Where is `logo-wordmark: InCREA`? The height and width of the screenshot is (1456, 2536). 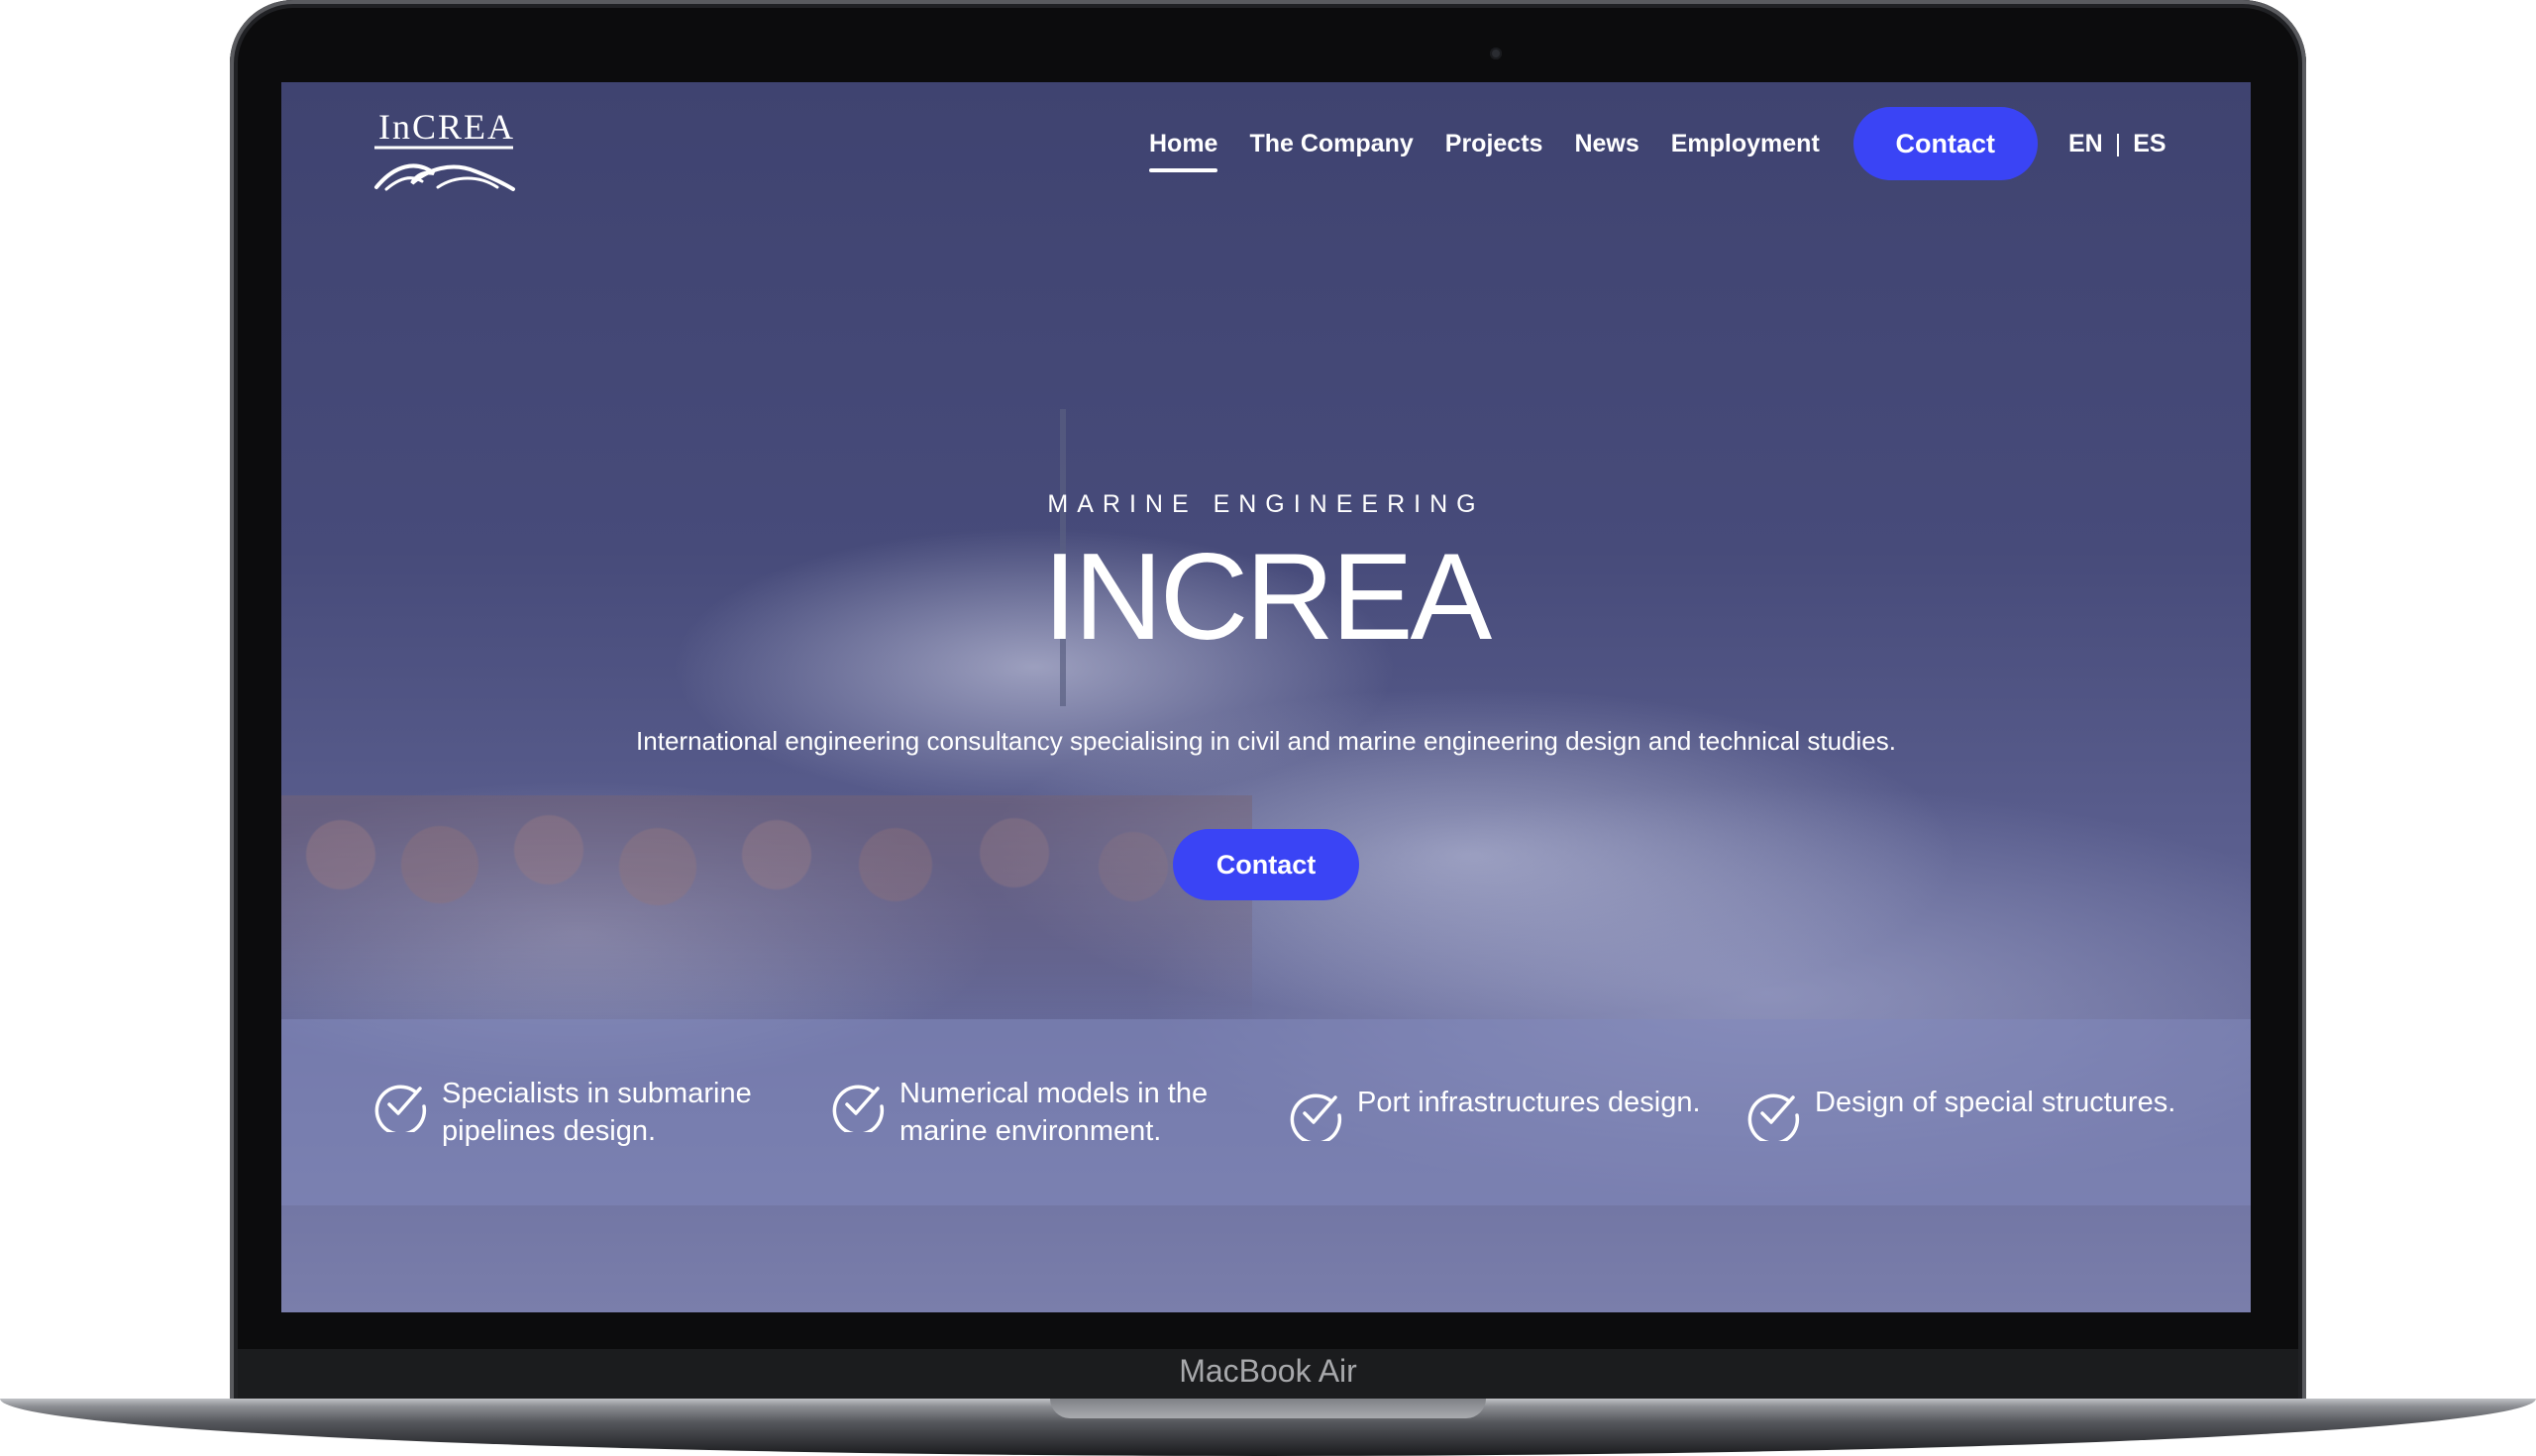 logo-wordmark: InCREA is located at coordinates (446, 127).